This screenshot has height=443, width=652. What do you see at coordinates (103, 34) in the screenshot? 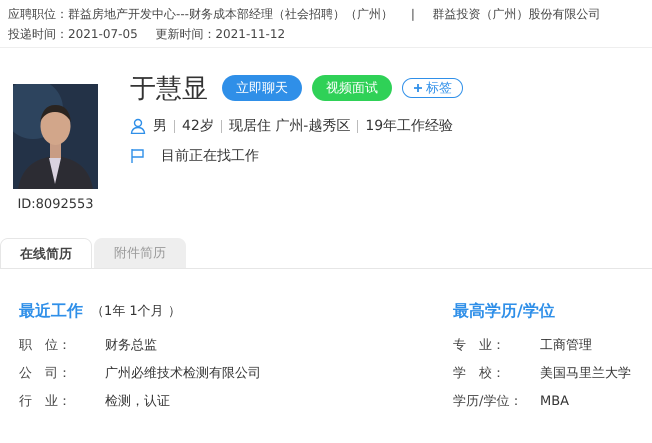
I see `sent-date: 2021-07-05` at bounding box center [103, 34].